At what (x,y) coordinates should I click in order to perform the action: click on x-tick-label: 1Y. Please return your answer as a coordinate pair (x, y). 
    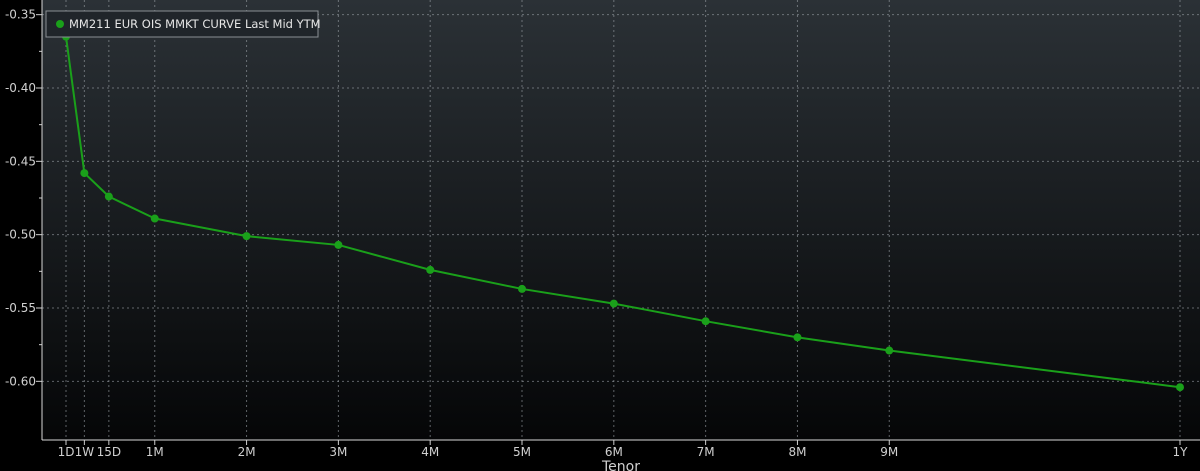
    Looking at the image, I should click on (1181, 452).